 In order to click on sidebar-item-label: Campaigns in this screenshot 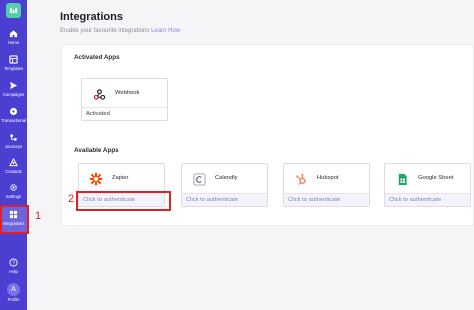, I will do `click(13, 94)`.